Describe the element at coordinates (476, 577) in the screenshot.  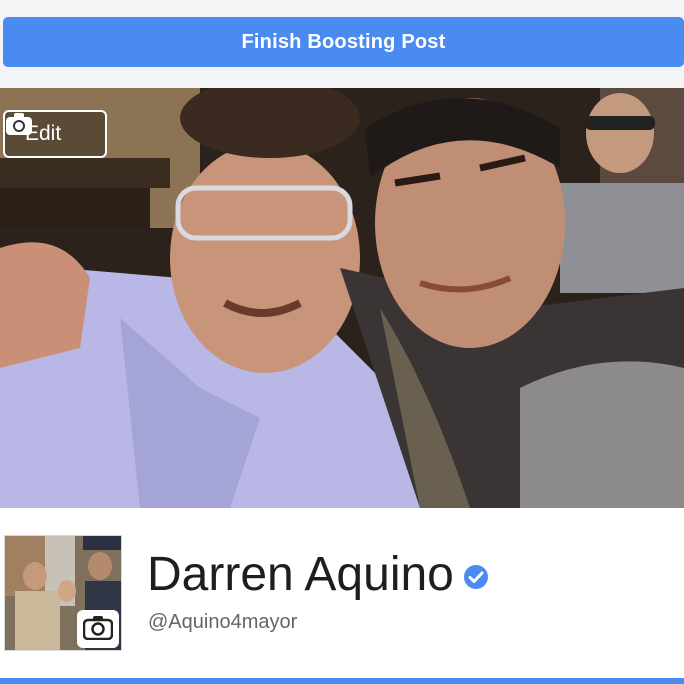
I see `verified-badge-icon` at that location.